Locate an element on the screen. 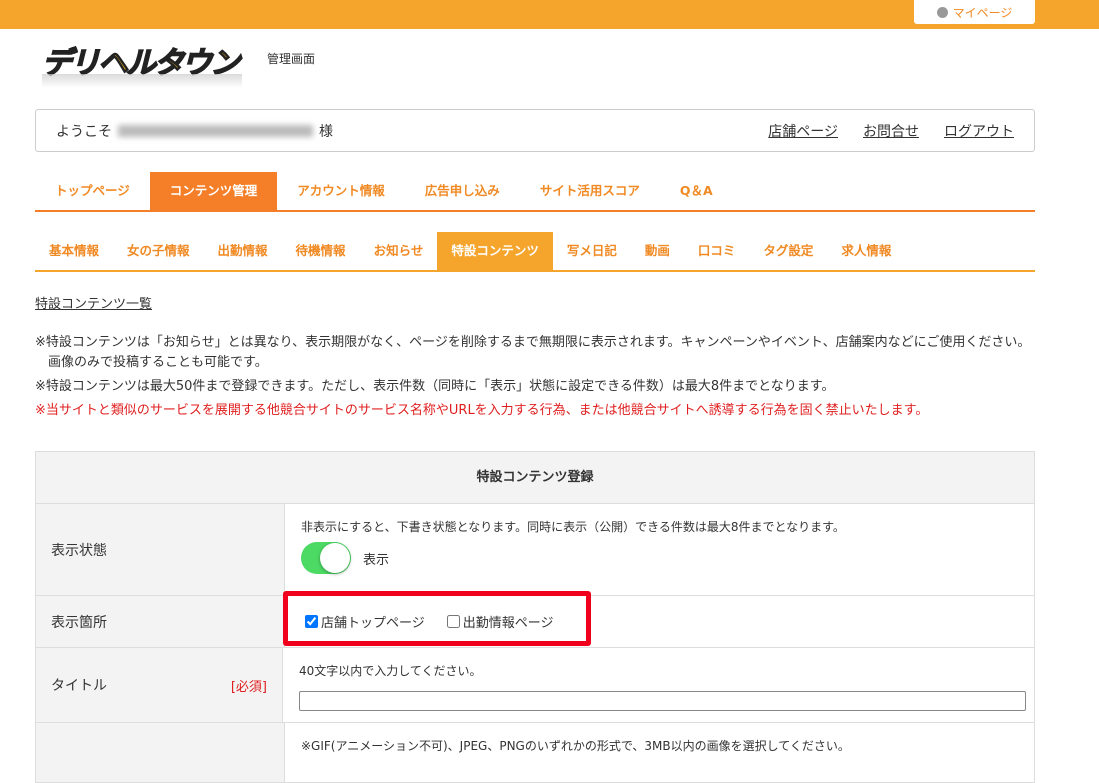  special-list-link: 特設コンテンツ一覧 is located at coordinates (93, 302).